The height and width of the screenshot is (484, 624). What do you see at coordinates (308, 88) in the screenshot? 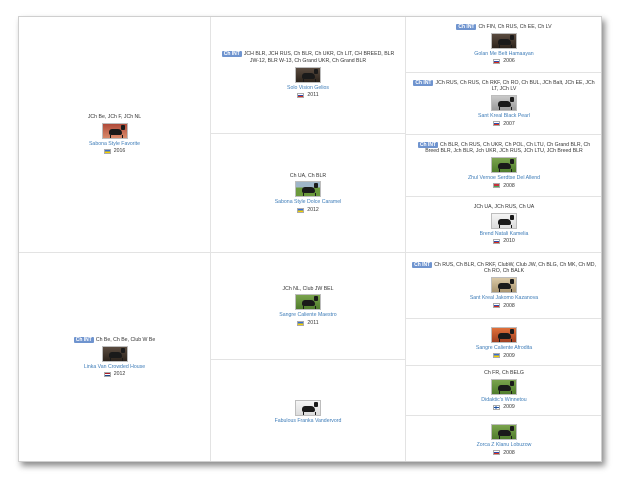
I see `dog-name-link: Solo Vision Gelios` at bounding box center [308, 88].